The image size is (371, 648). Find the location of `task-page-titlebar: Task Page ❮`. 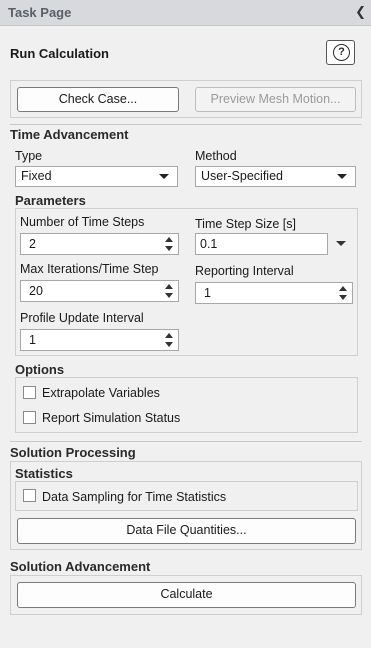

task-page-titlebar: Task Page ❮ is located at coordinates (185, 13).